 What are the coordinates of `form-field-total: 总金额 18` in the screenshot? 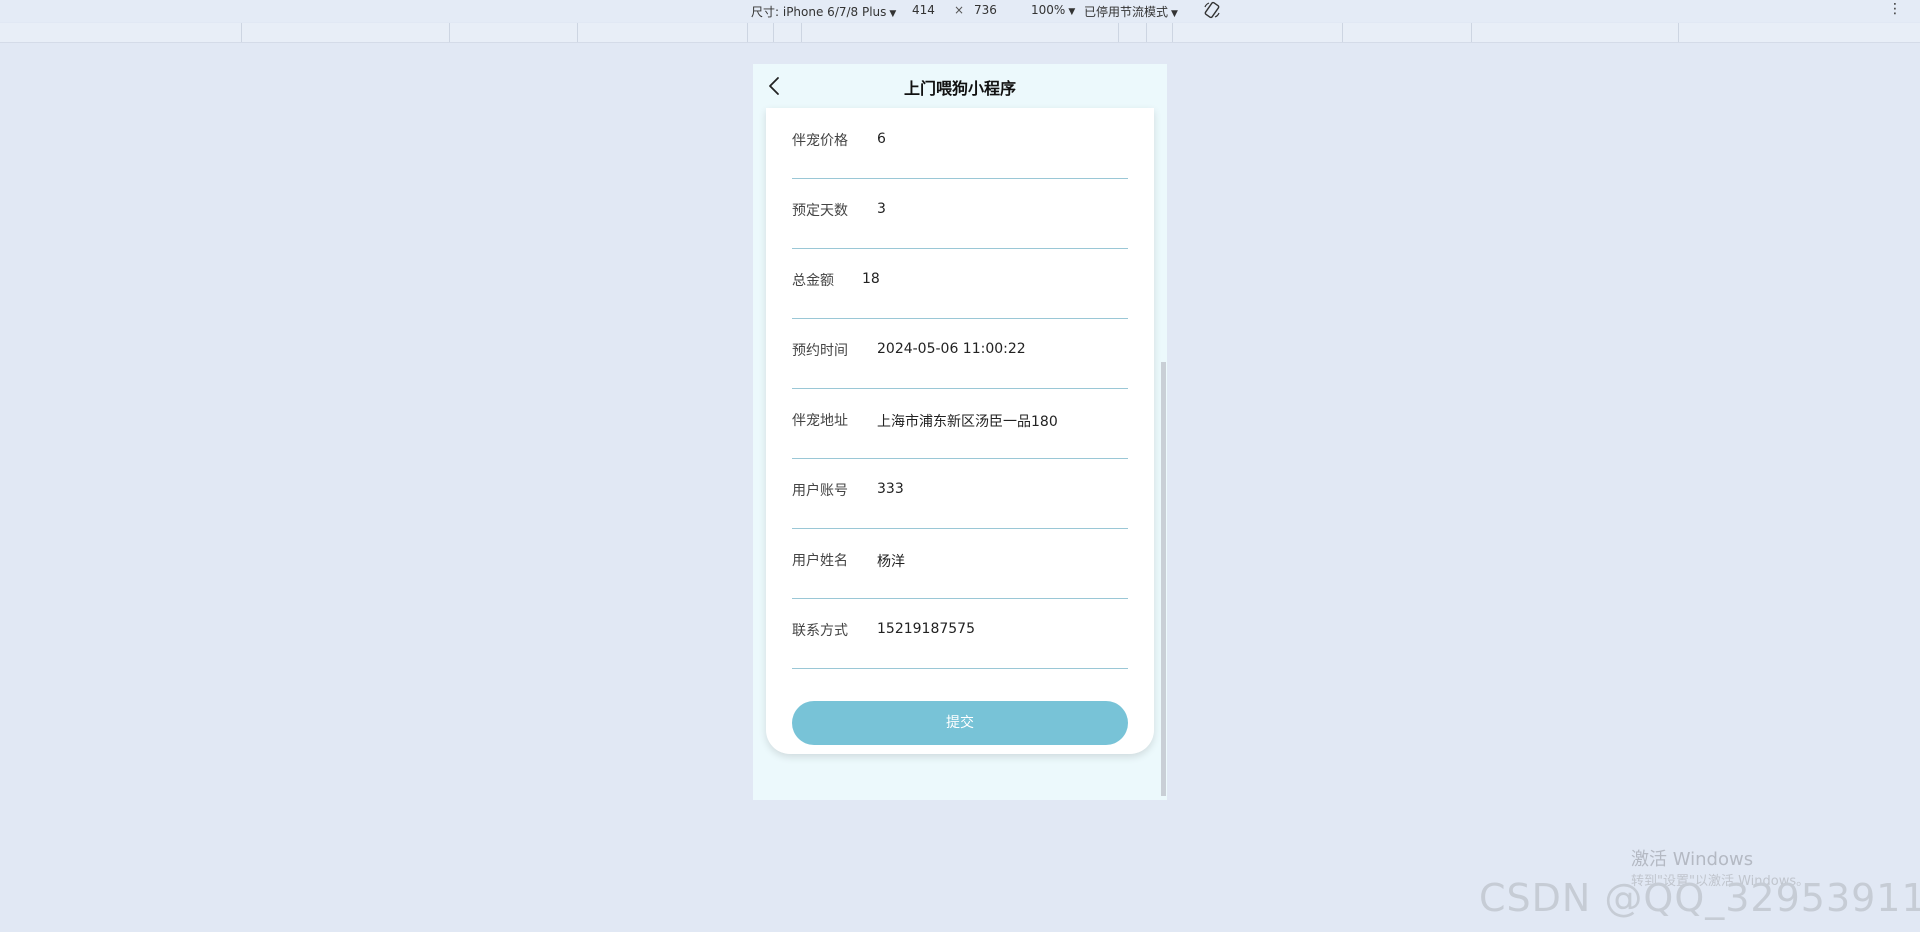 It's located at (960, 283).